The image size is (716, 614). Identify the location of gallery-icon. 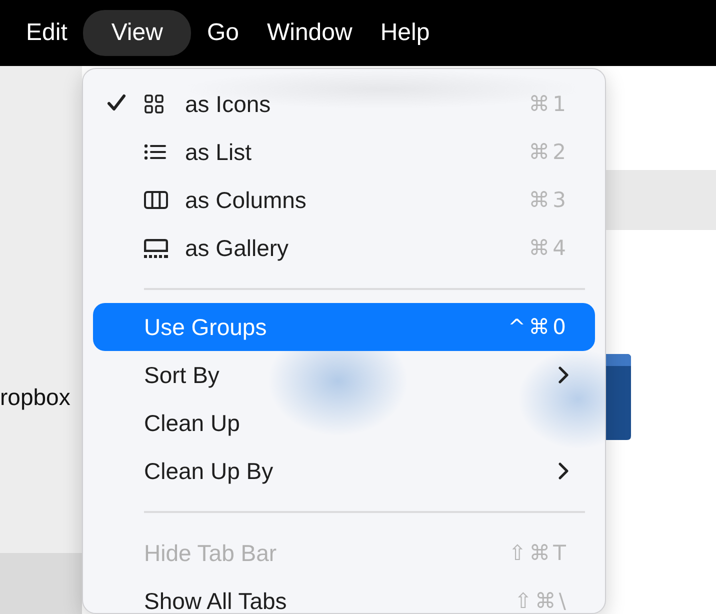
(156, 248).